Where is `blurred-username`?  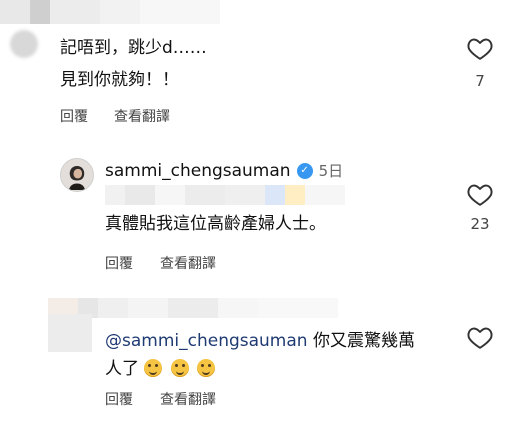 blurred-username is located at coordinates (110, 12).